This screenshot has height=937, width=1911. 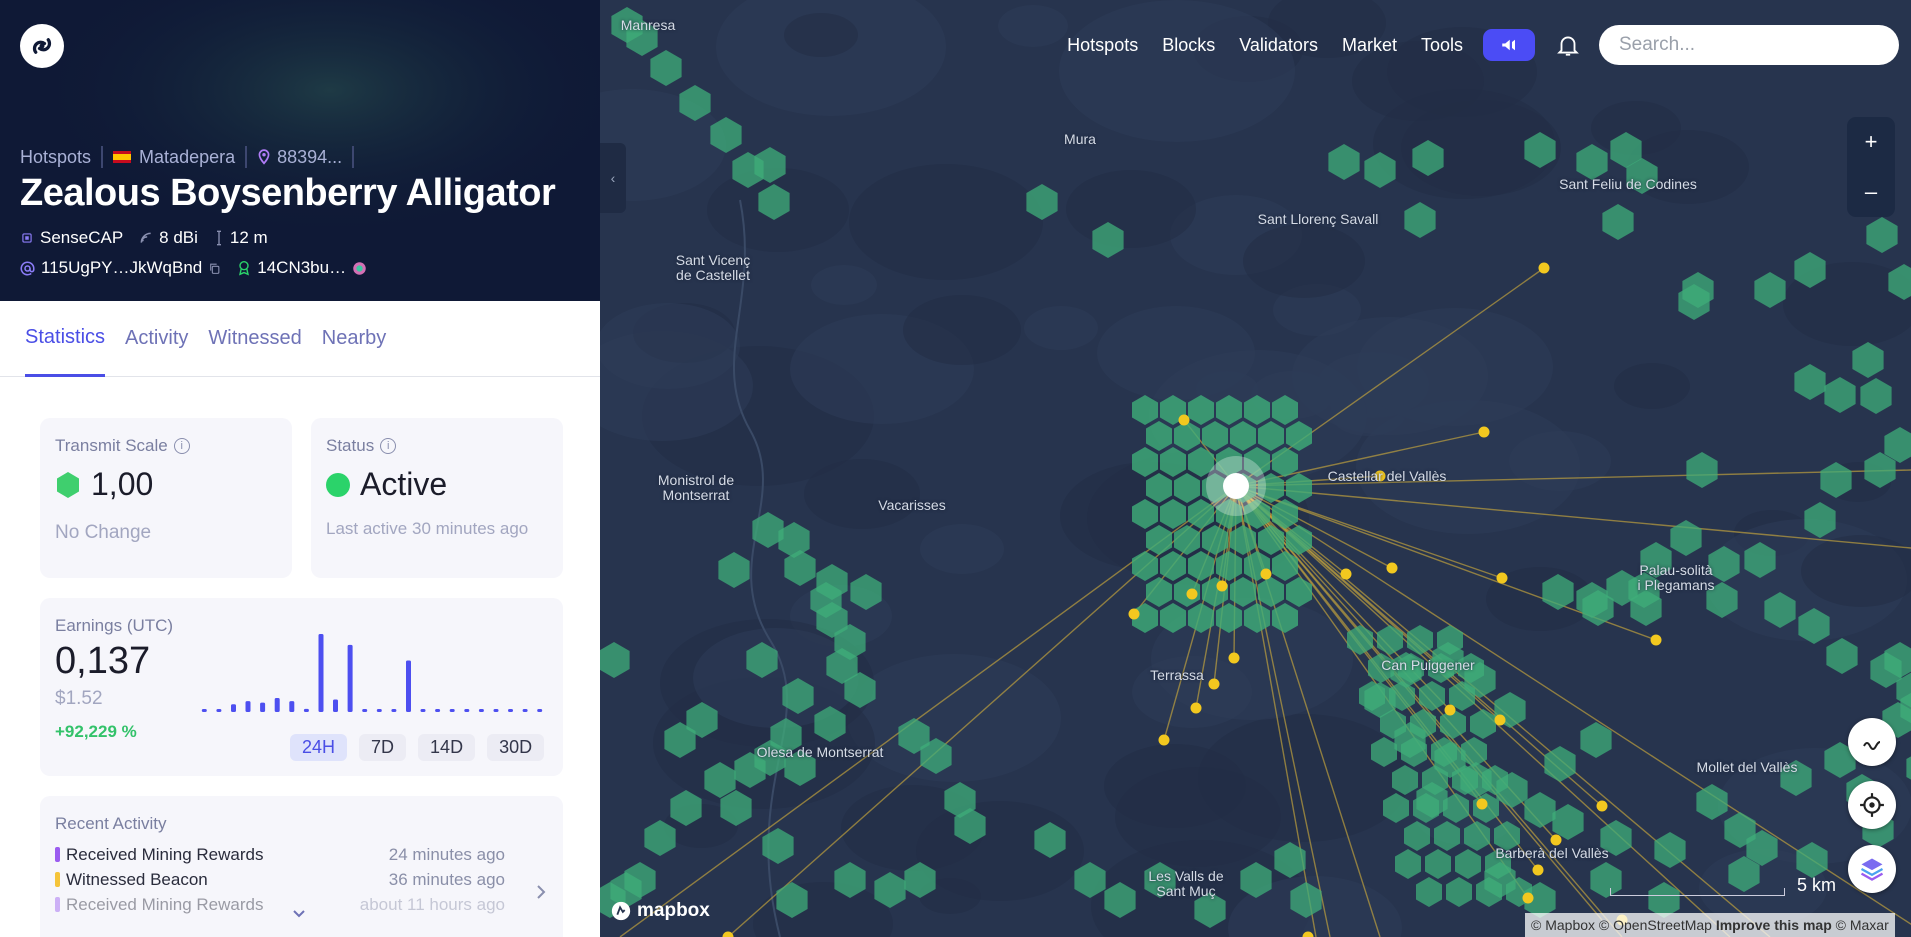 I want to click on chevron-down-icon, so click(x=299, y=914).